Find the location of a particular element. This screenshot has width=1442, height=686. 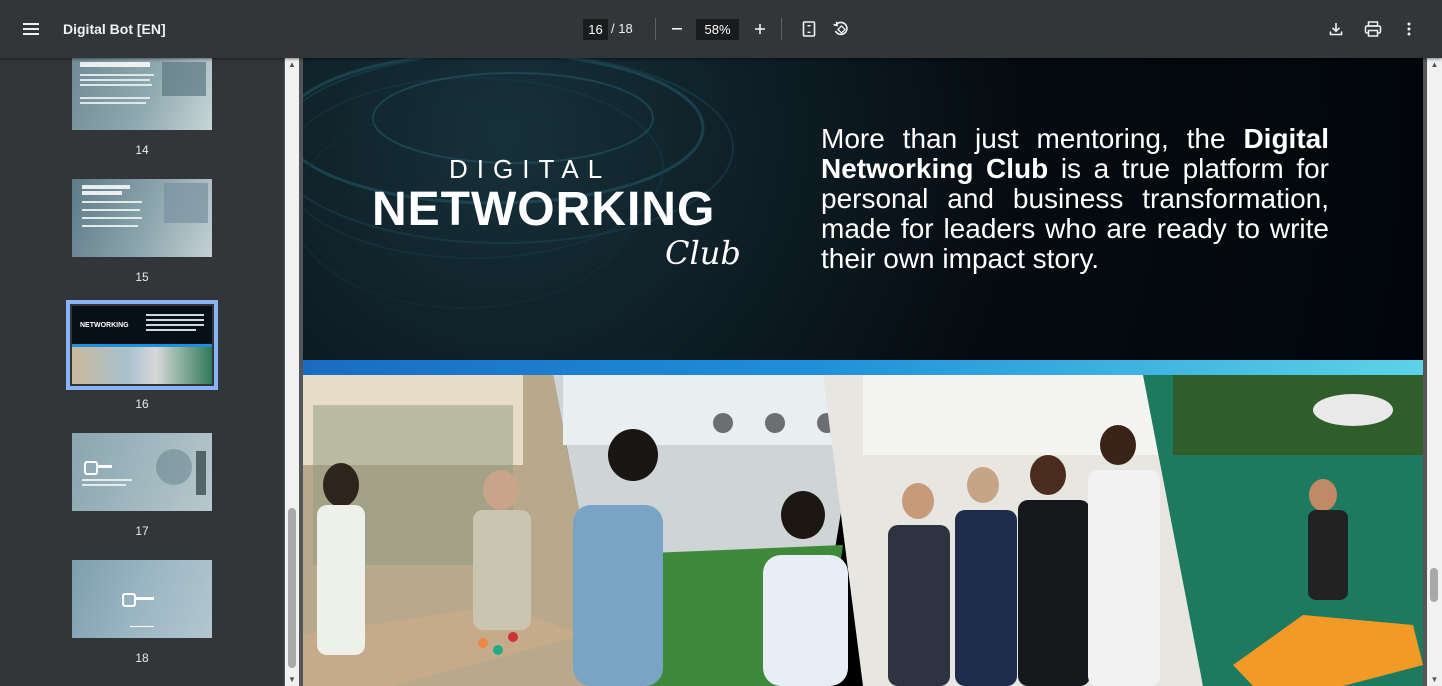

zoom-out-button is located at coordinates (677, 29).